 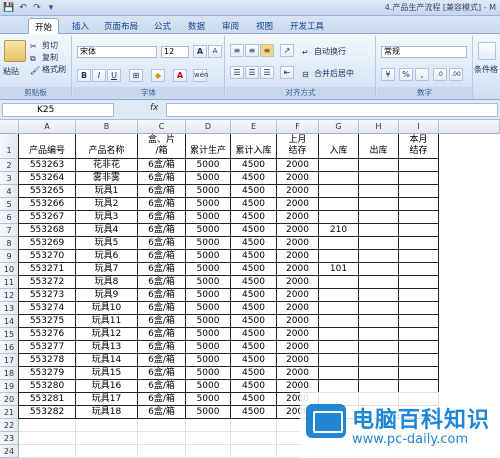 I want to click on table-cell: 玩具3, so click(x=107, y=217).